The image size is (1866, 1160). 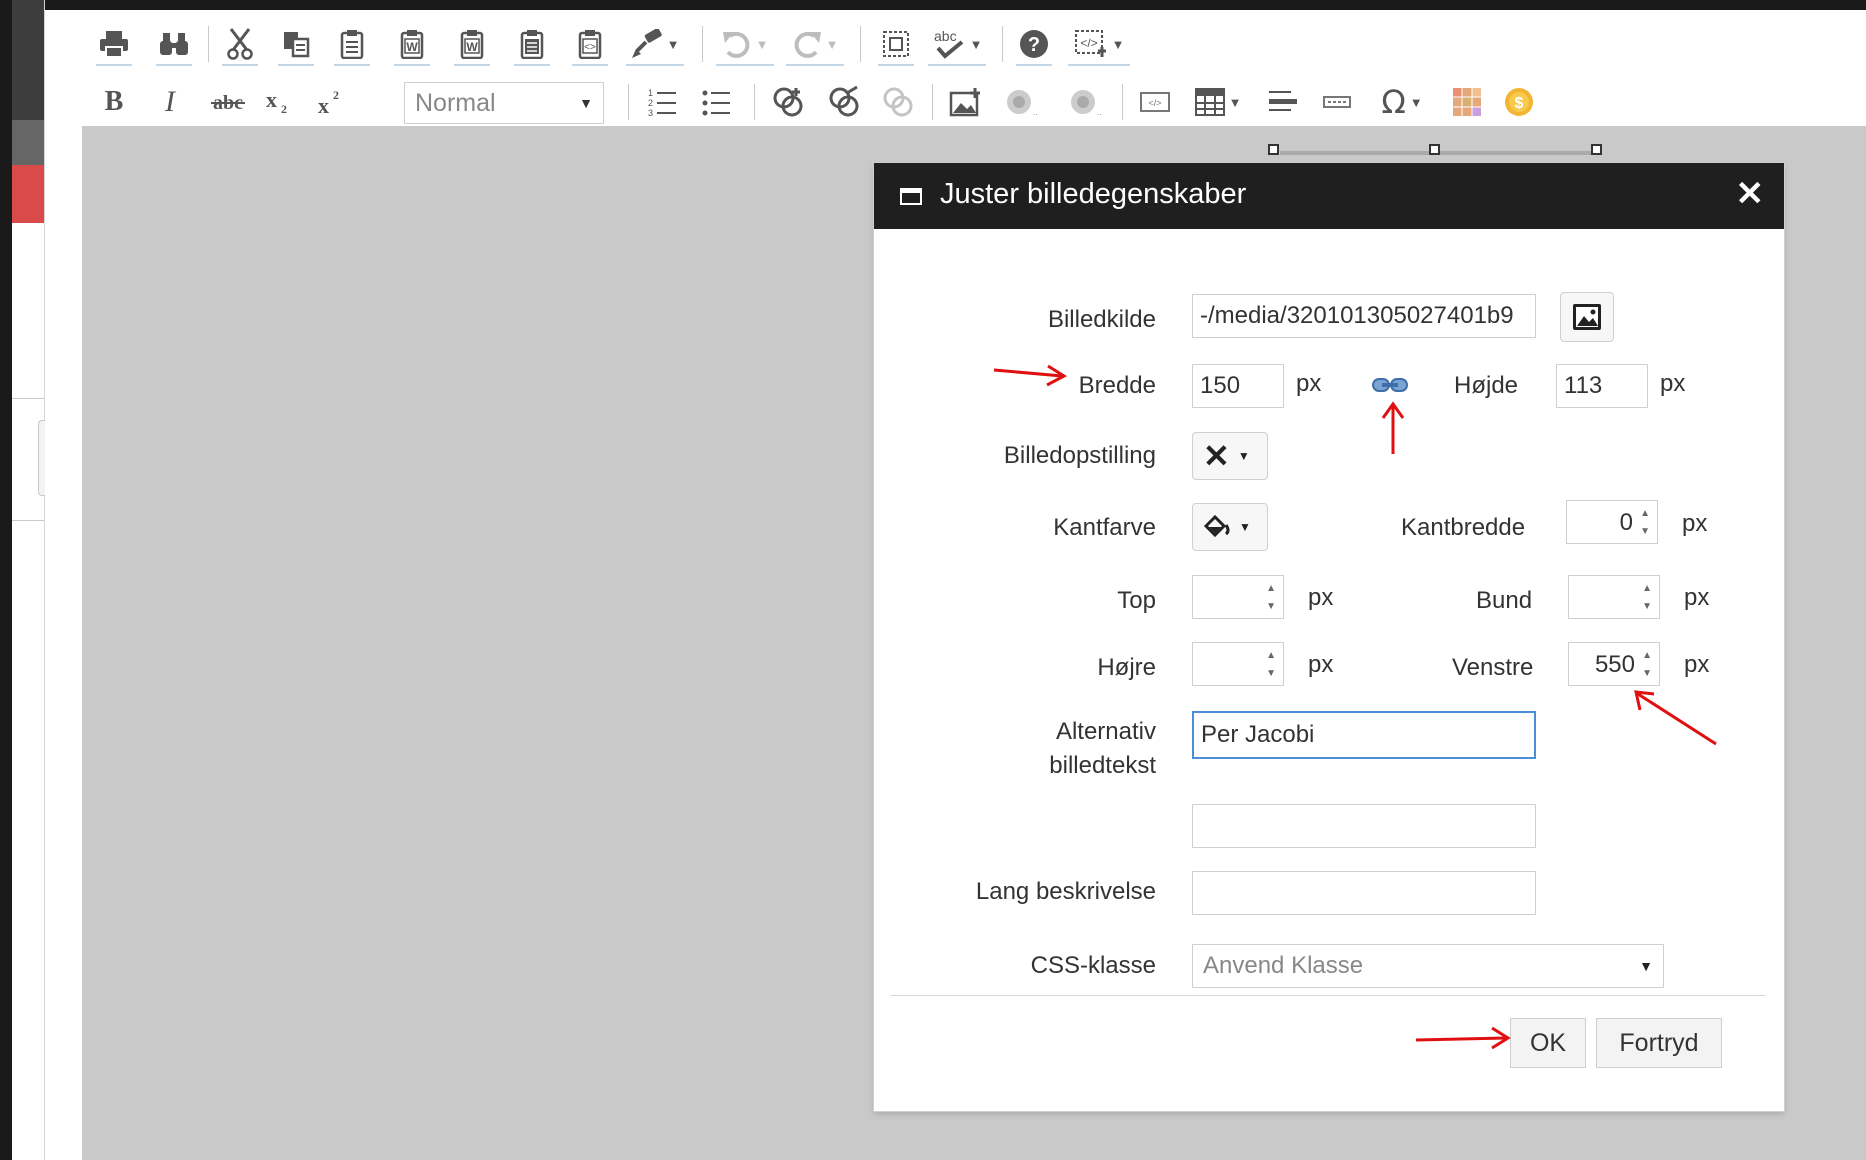 I want to click on ok-button: OK, so click(x=1548, y=1043).